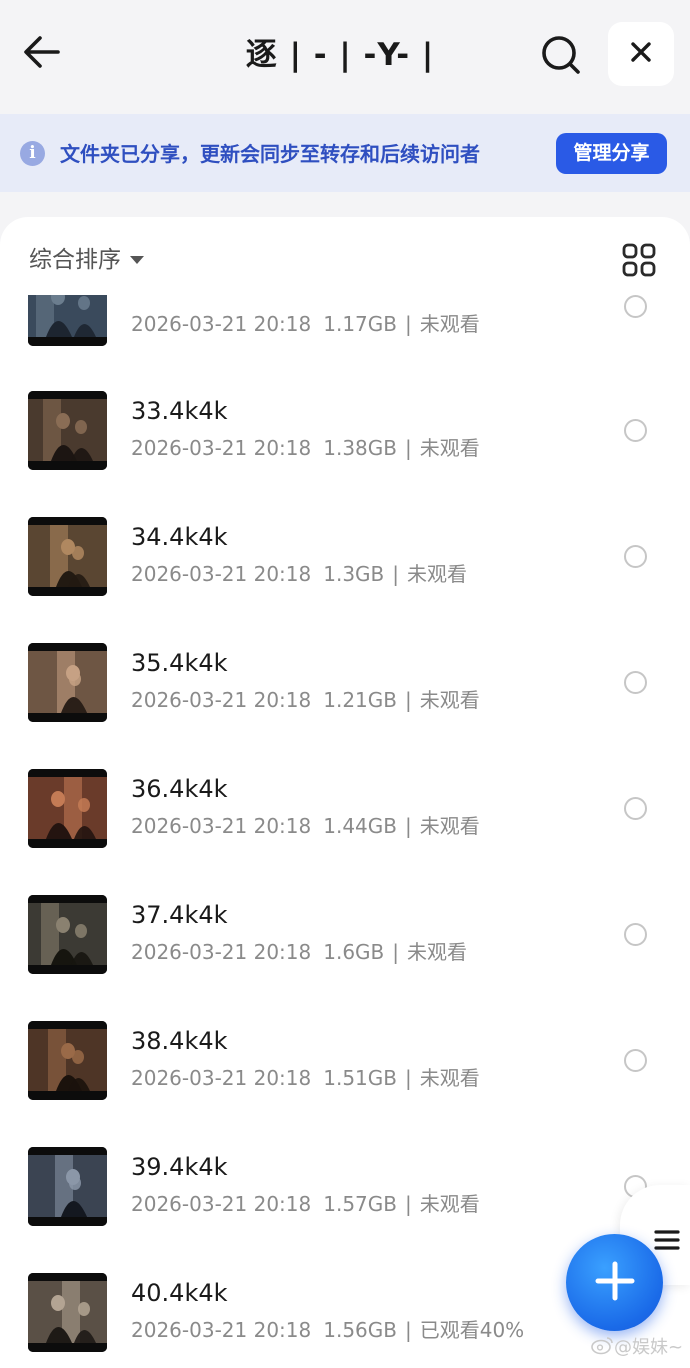 The width and height of the screenshot is (690, 1368). I want to click on menu-button, so click(667, 1240).